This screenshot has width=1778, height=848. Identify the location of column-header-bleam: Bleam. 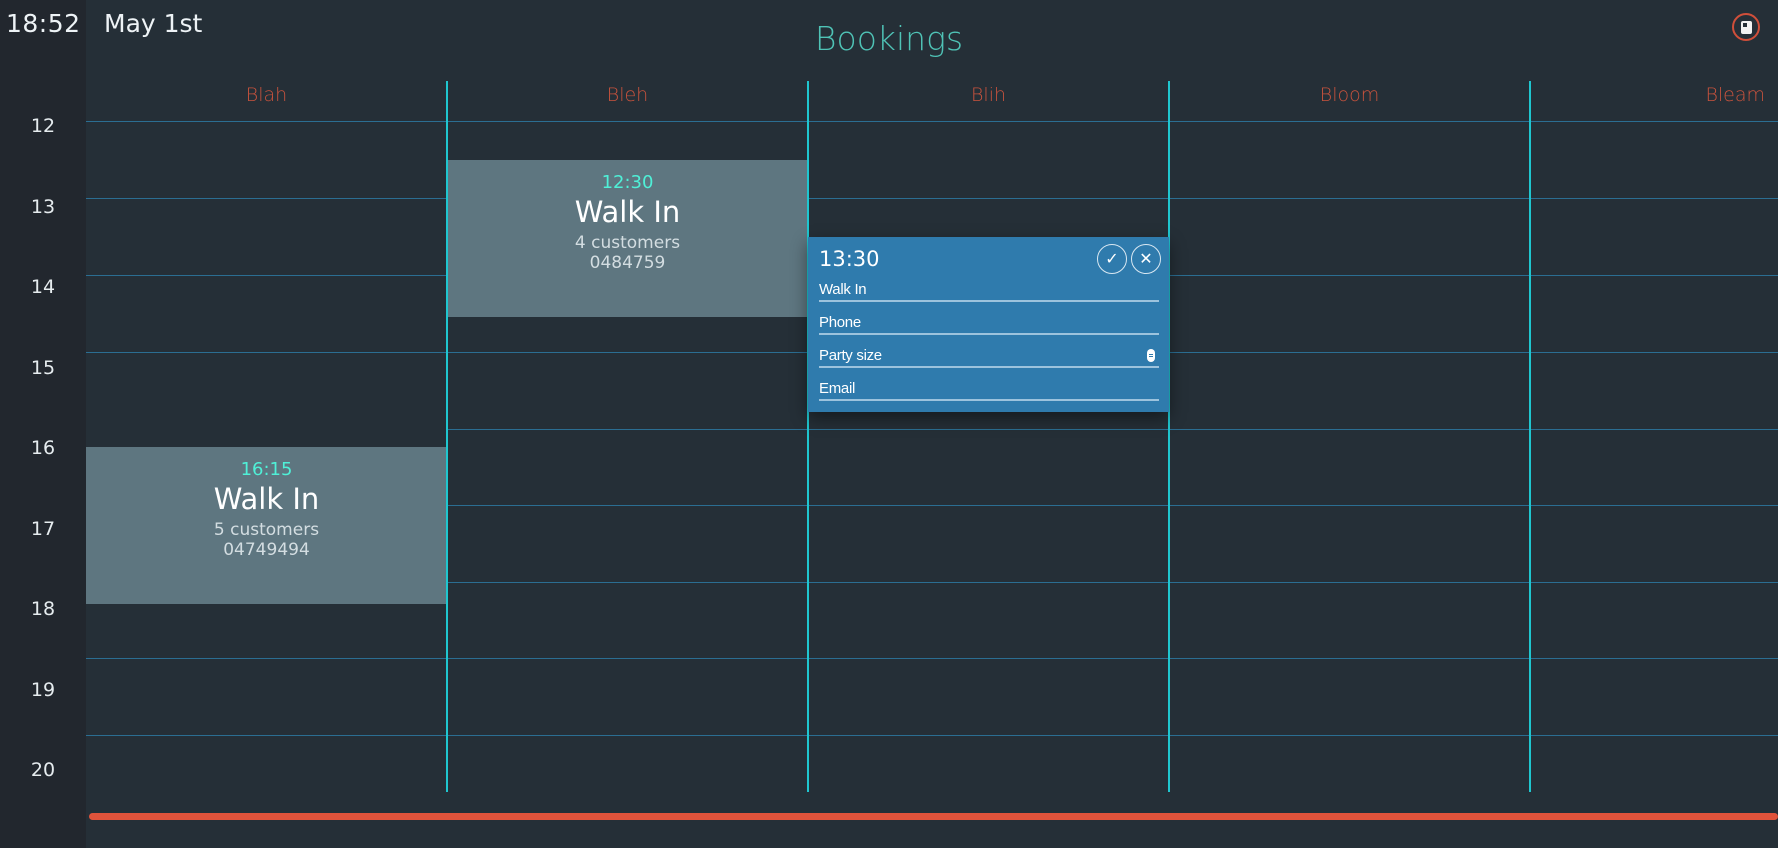
(1735, 95).